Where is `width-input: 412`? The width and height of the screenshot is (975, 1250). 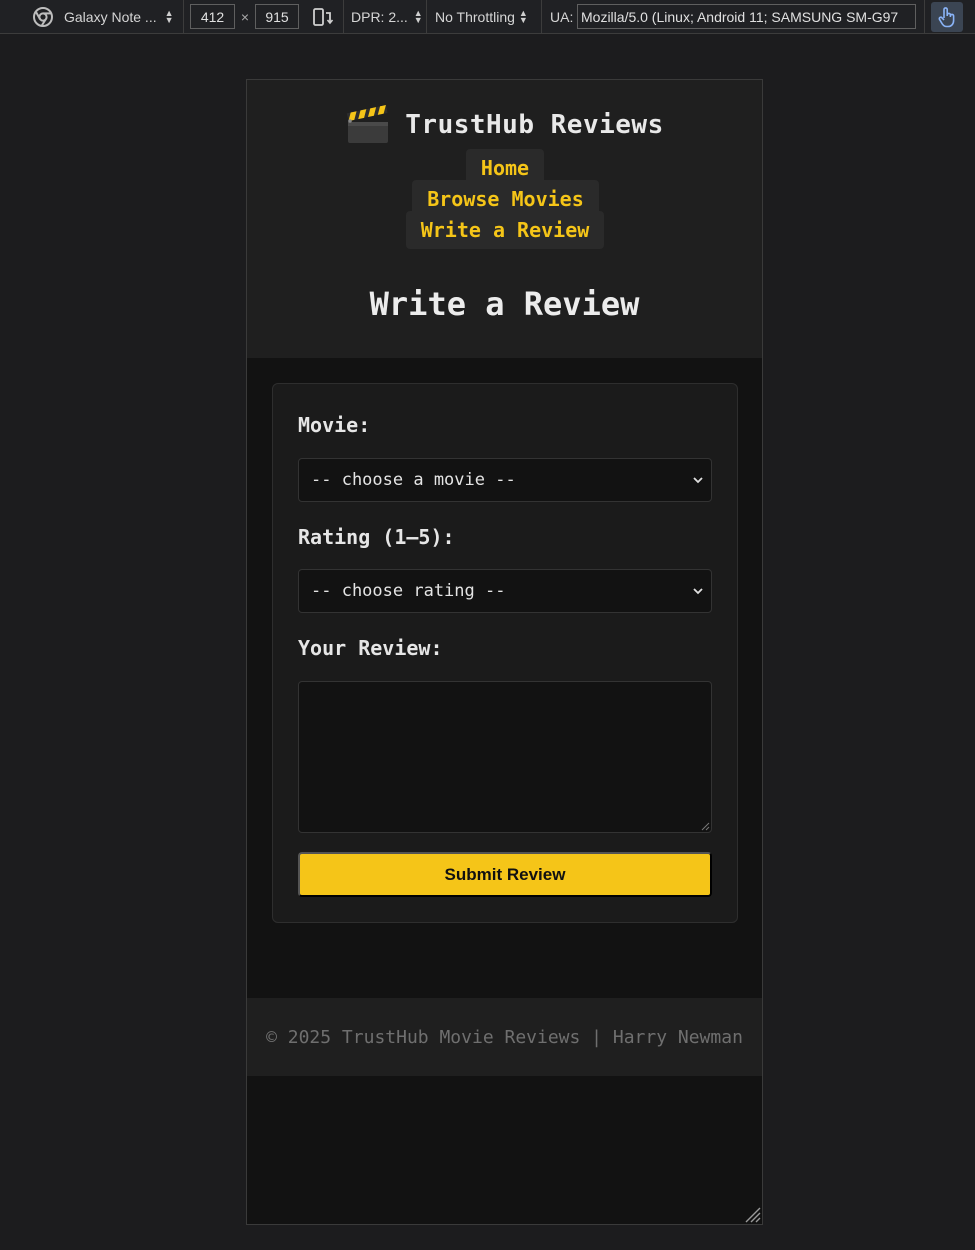
width-input: 412 is located at coordinates (212, 16).